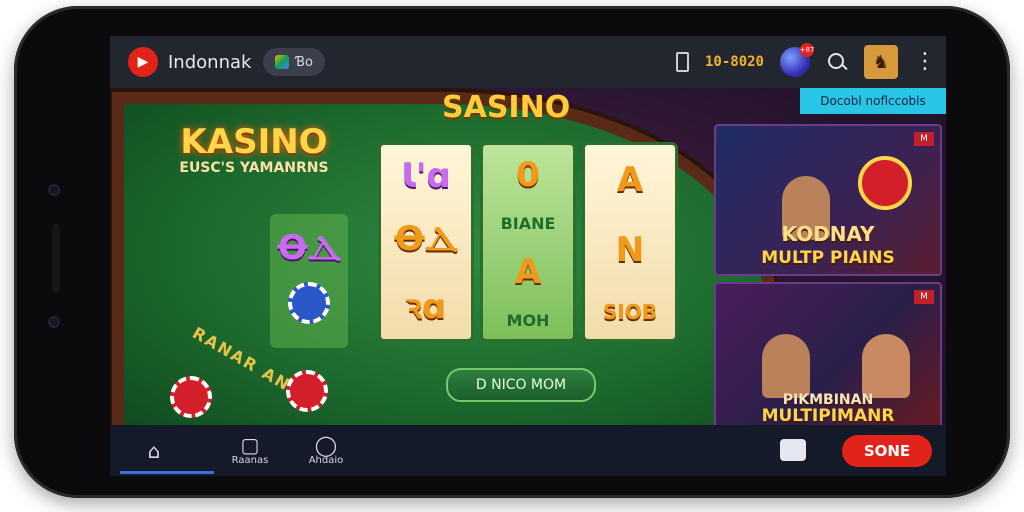 The image size is (1024, 512). I want to click on card-subtitle: MULTIPIMANR, so click(828, 416).